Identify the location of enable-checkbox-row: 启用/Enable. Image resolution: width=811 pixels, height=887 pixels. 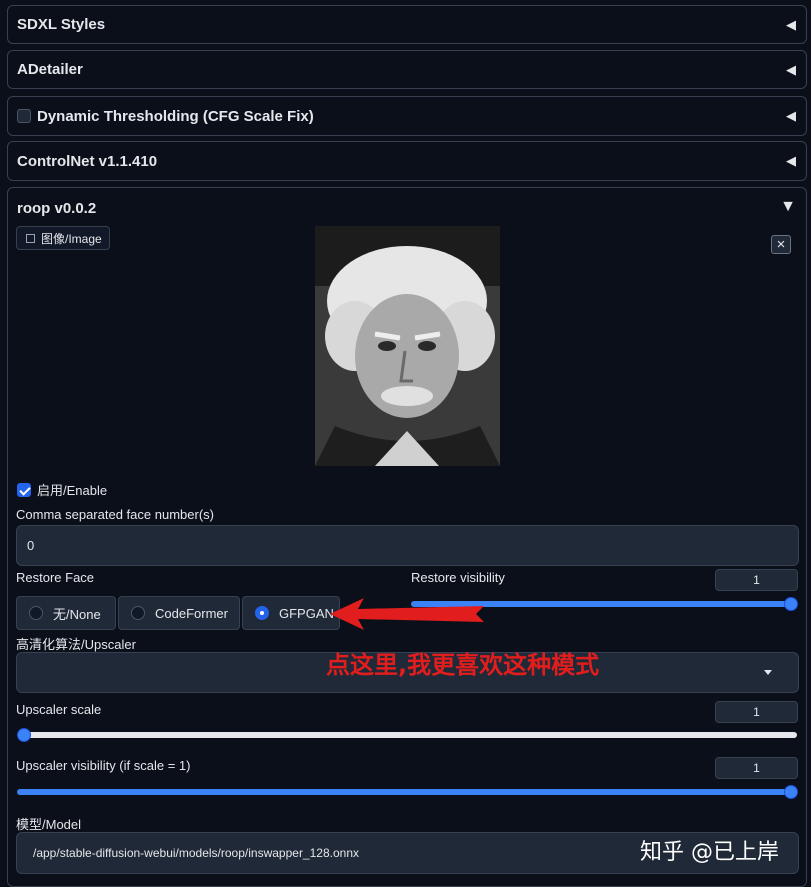
(62, 489).